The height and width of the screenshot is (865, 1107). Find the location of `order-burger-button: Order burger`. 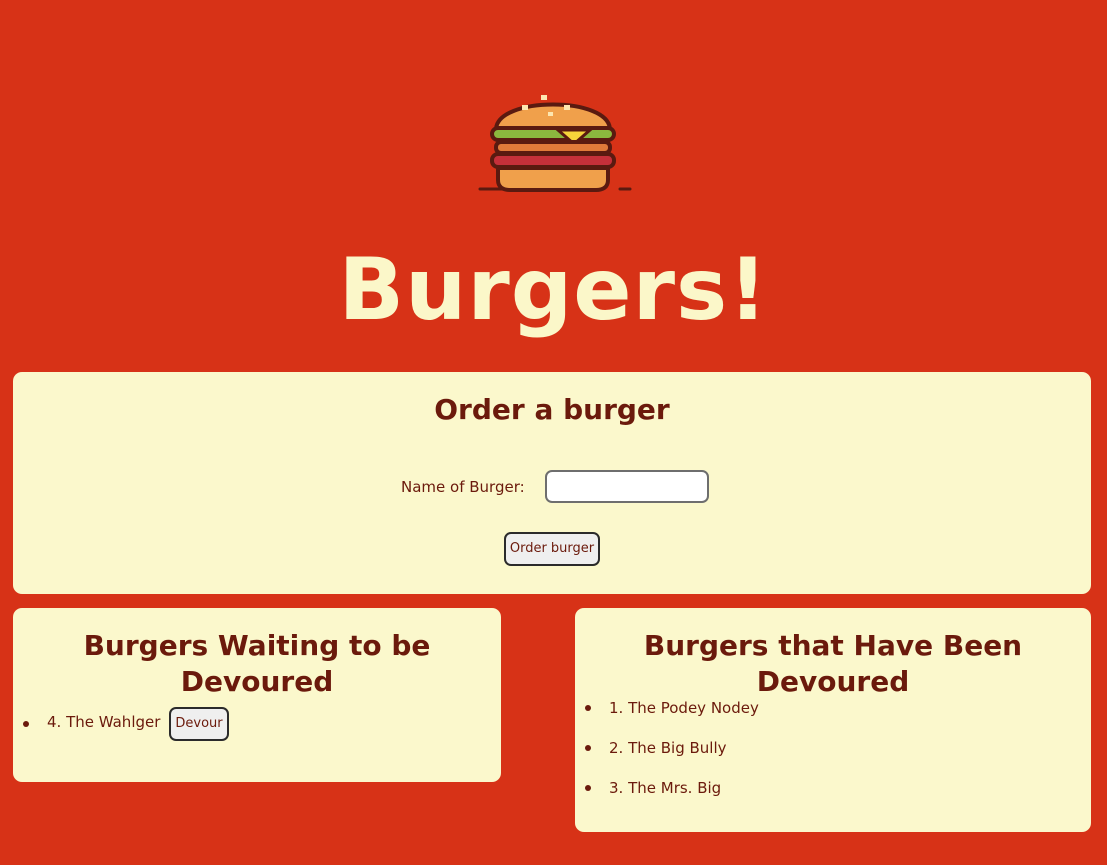

order-burger-button: Order burger is located at coordinates (552, 549).